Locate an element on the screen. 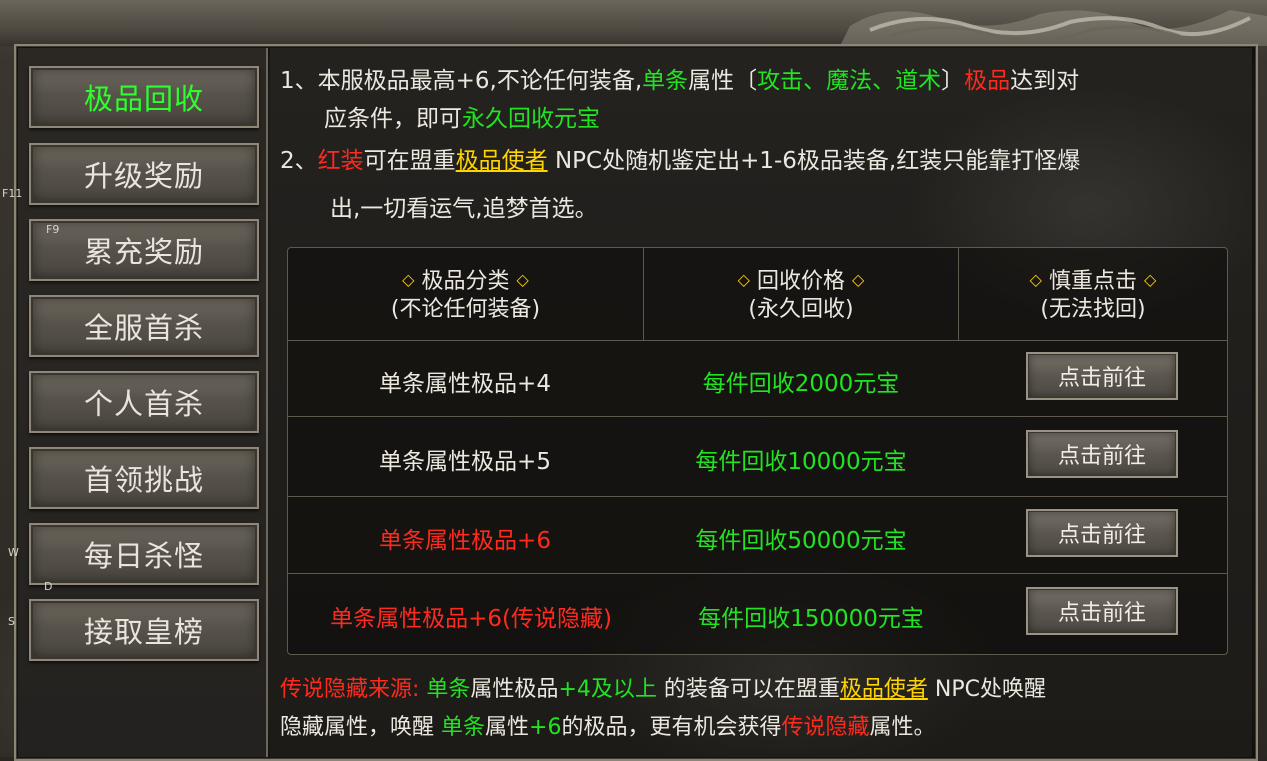 This screenshot has height=761, width=1267. intro-line-2: 应条件，即可永久回收元宝 is located at coordinates (462, 119).